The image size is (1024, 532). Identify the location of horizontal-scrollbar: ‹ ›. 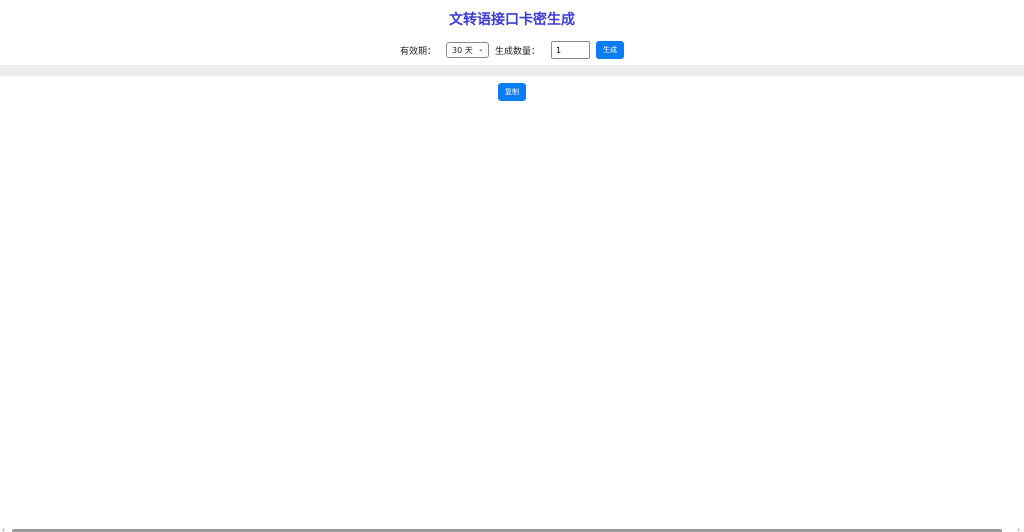
(512, 529).